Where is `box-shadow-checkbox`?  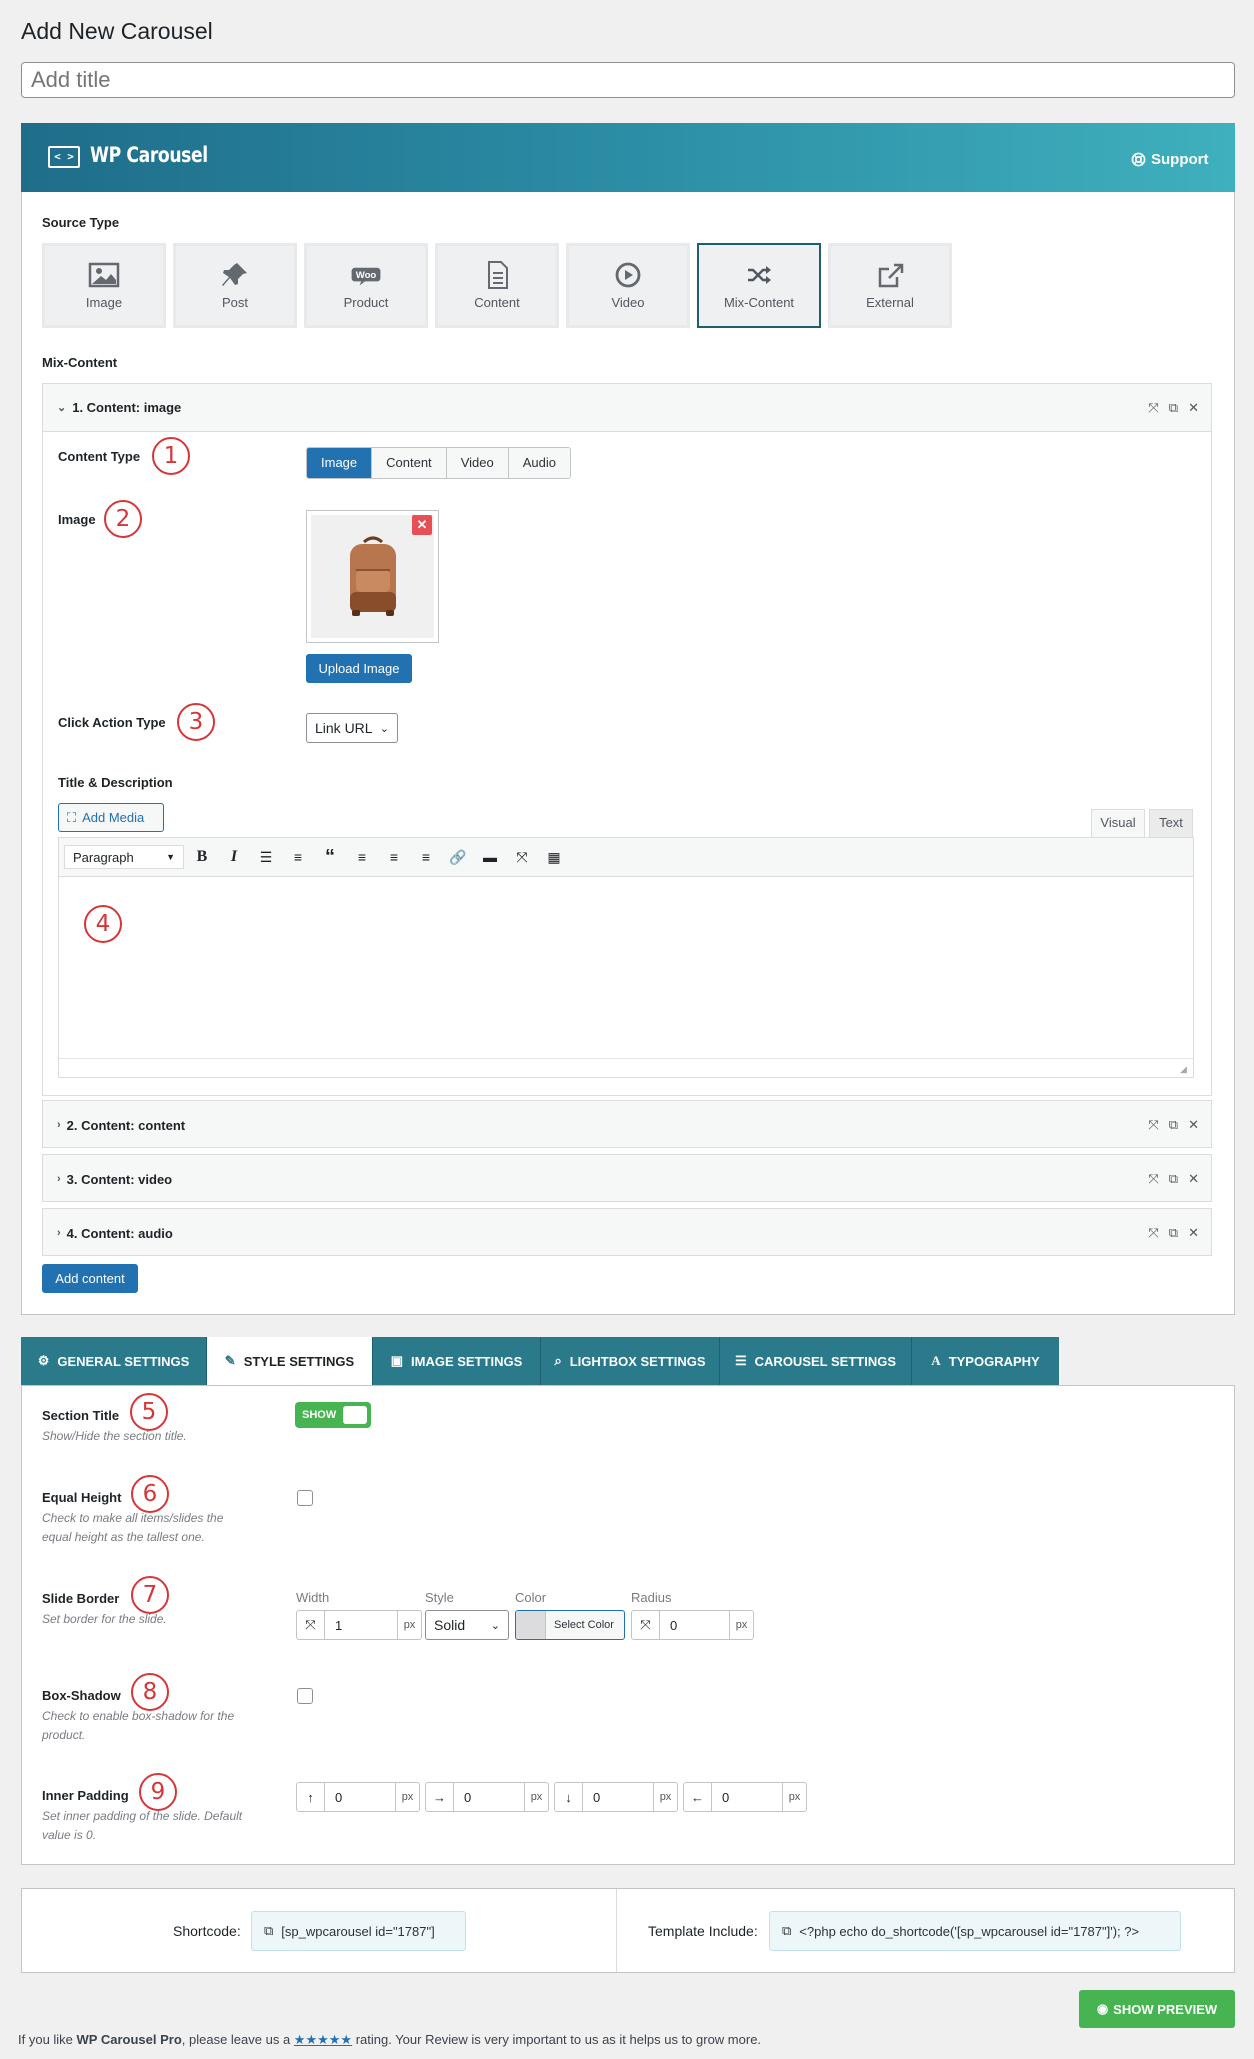 box-shadow-checkbox is located at coordinates (305, 1696).